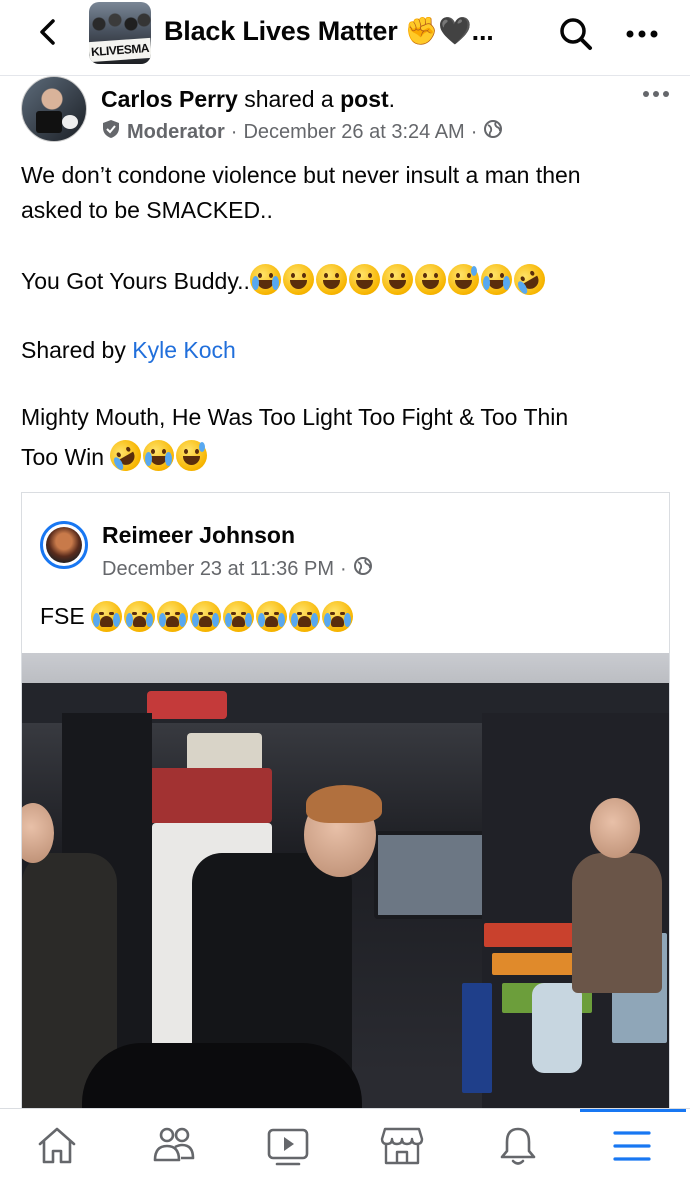  Describe the element at coordinates (49, 122) in the screenshot. I see `avatar-shirt-graphic` at that location.